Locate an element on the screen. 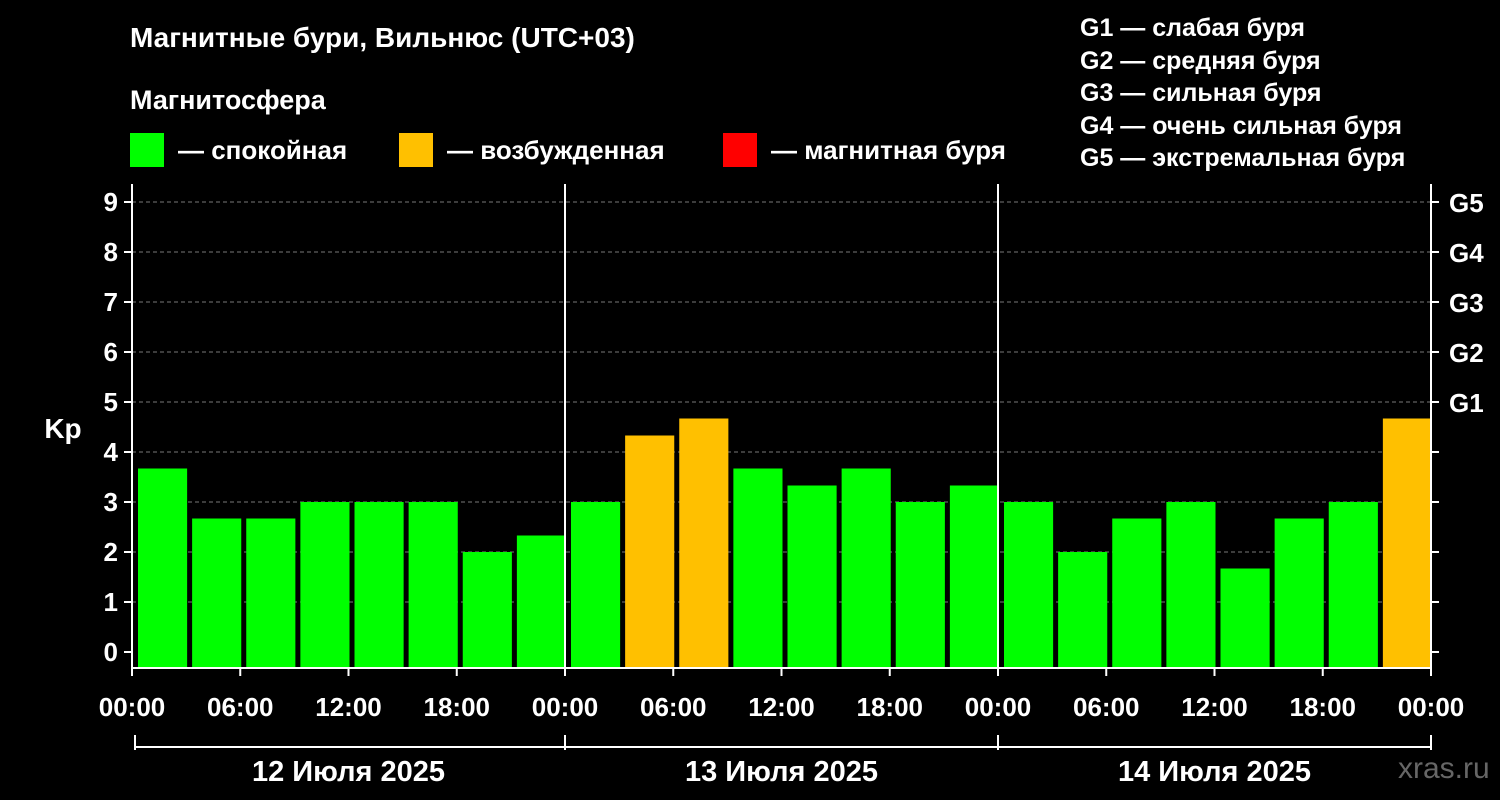 The image size is (1500, 800). day-label-0: 12 Июля 2025 is located at coordinates (348, 772).